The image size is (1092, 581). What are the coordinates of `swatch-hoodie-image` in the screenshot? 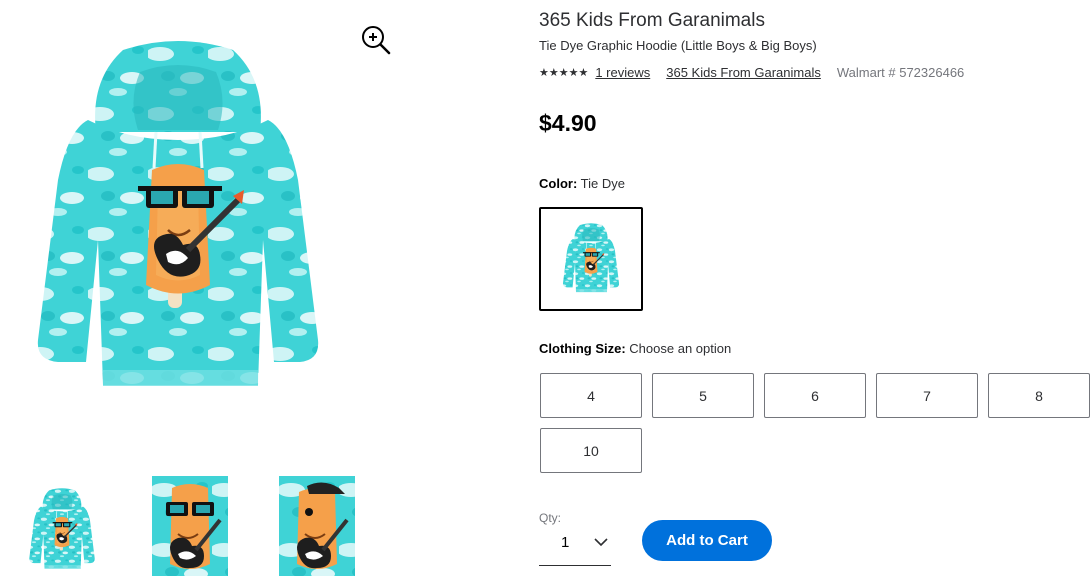 It's located at (591, 259).